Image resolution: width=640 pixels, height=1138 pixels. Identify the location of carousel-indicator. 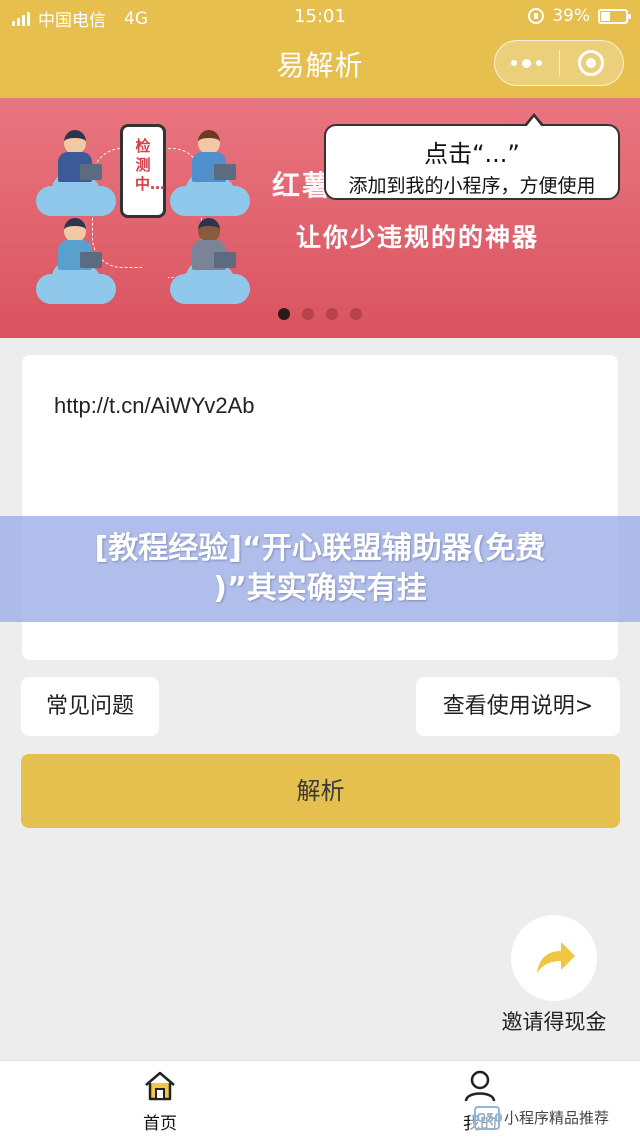
(320, 314).